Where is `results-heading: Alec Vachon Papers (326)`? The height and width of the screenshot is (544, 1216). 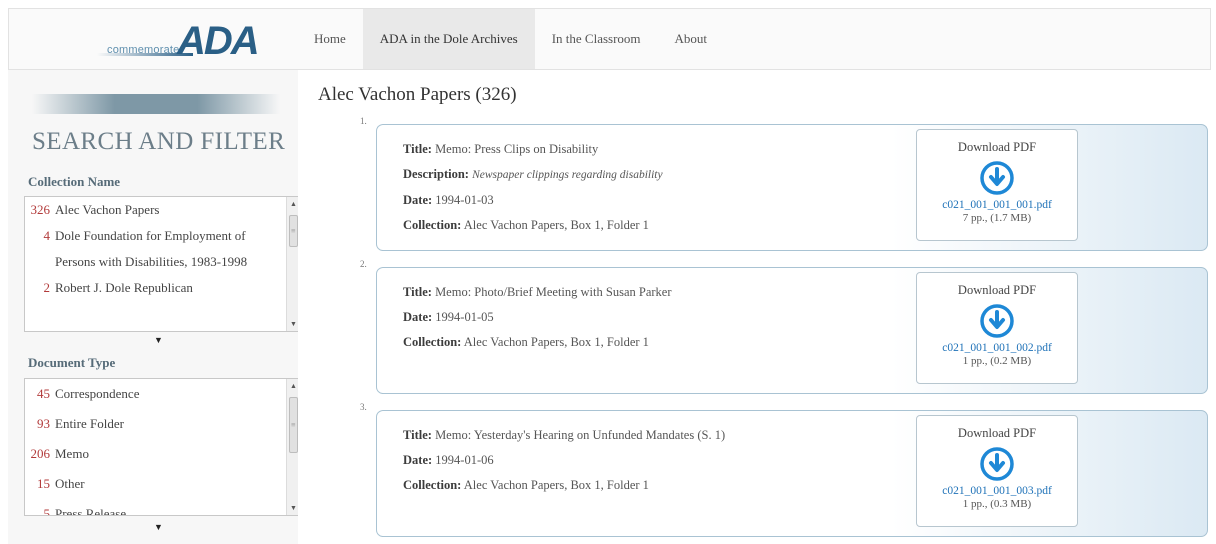 results-heading: Alec Vachon Papers (326) is located at coordinates (417, 94).